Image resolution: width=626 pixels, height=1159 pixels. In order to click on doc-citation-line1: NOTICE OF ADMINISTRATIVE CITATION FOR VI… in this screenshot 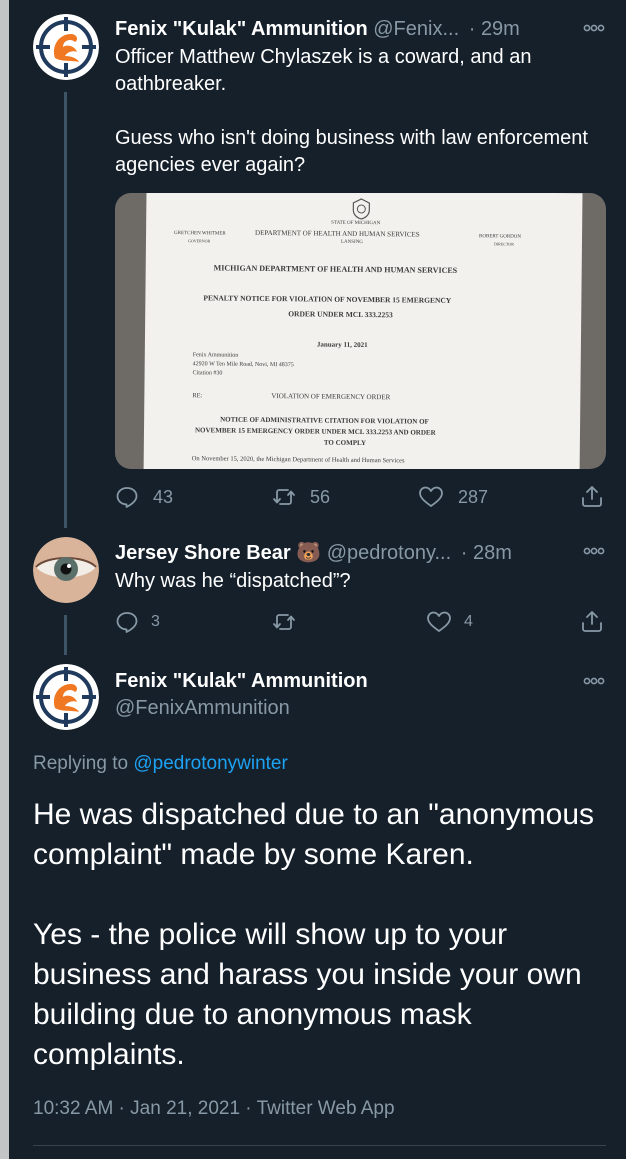, I will do `click(324, 420)`.